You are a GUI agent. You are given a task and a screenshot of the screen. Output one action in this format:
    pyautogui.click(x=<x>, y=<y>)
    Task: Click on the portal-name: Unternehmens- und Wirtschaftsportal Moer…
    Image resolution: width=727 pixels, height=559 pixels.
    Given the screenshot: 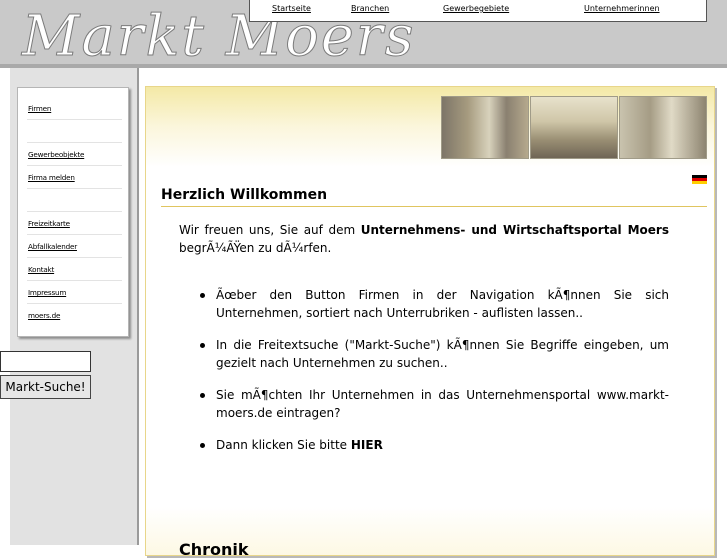 What is the action you would take?
    pyautogui.click(x=514, y=230)
    